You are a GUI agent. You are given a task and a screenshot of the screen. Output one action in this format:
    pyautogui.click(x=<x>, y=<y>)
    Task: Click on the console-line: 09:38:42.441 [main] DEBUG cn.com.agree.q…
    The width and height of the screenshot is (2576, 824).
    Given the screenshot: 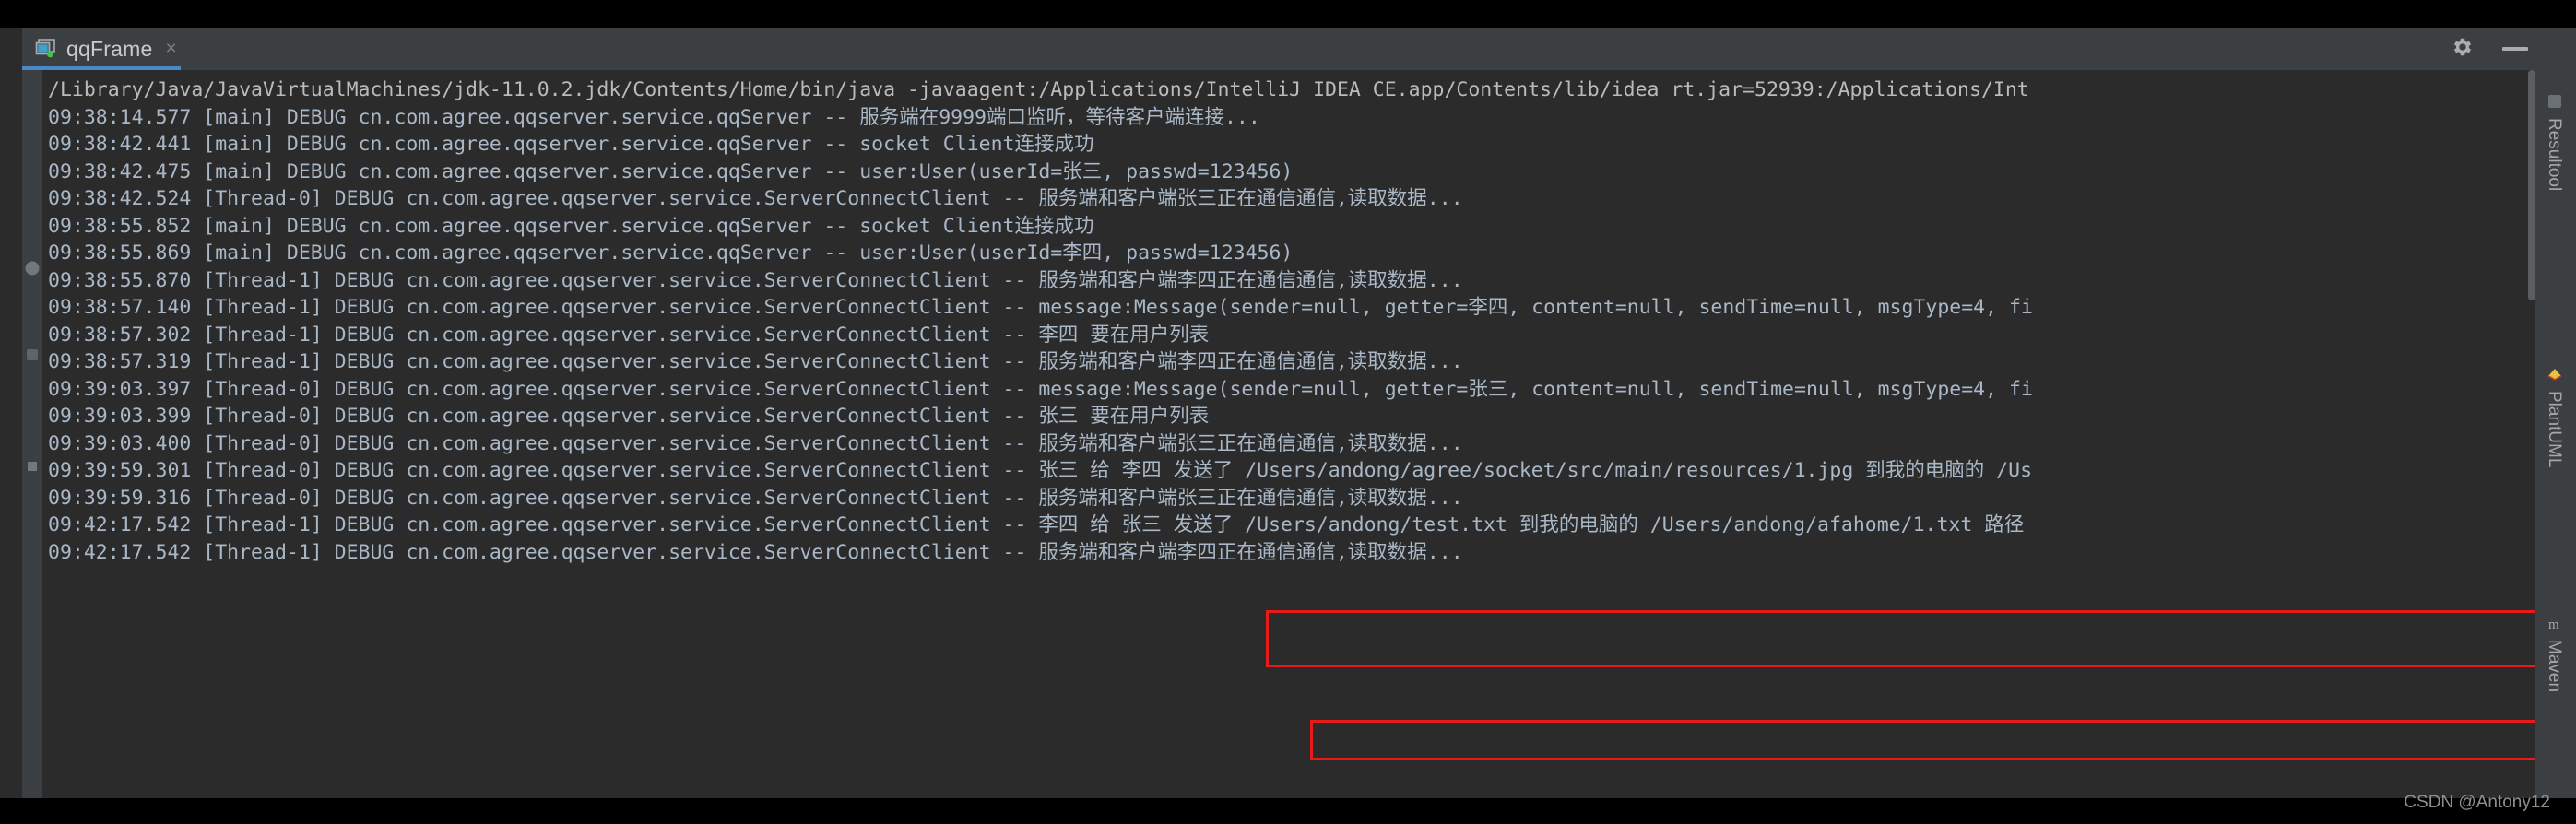 What is the action you would take?
    pyautogui.click(x=571, y=144)
    